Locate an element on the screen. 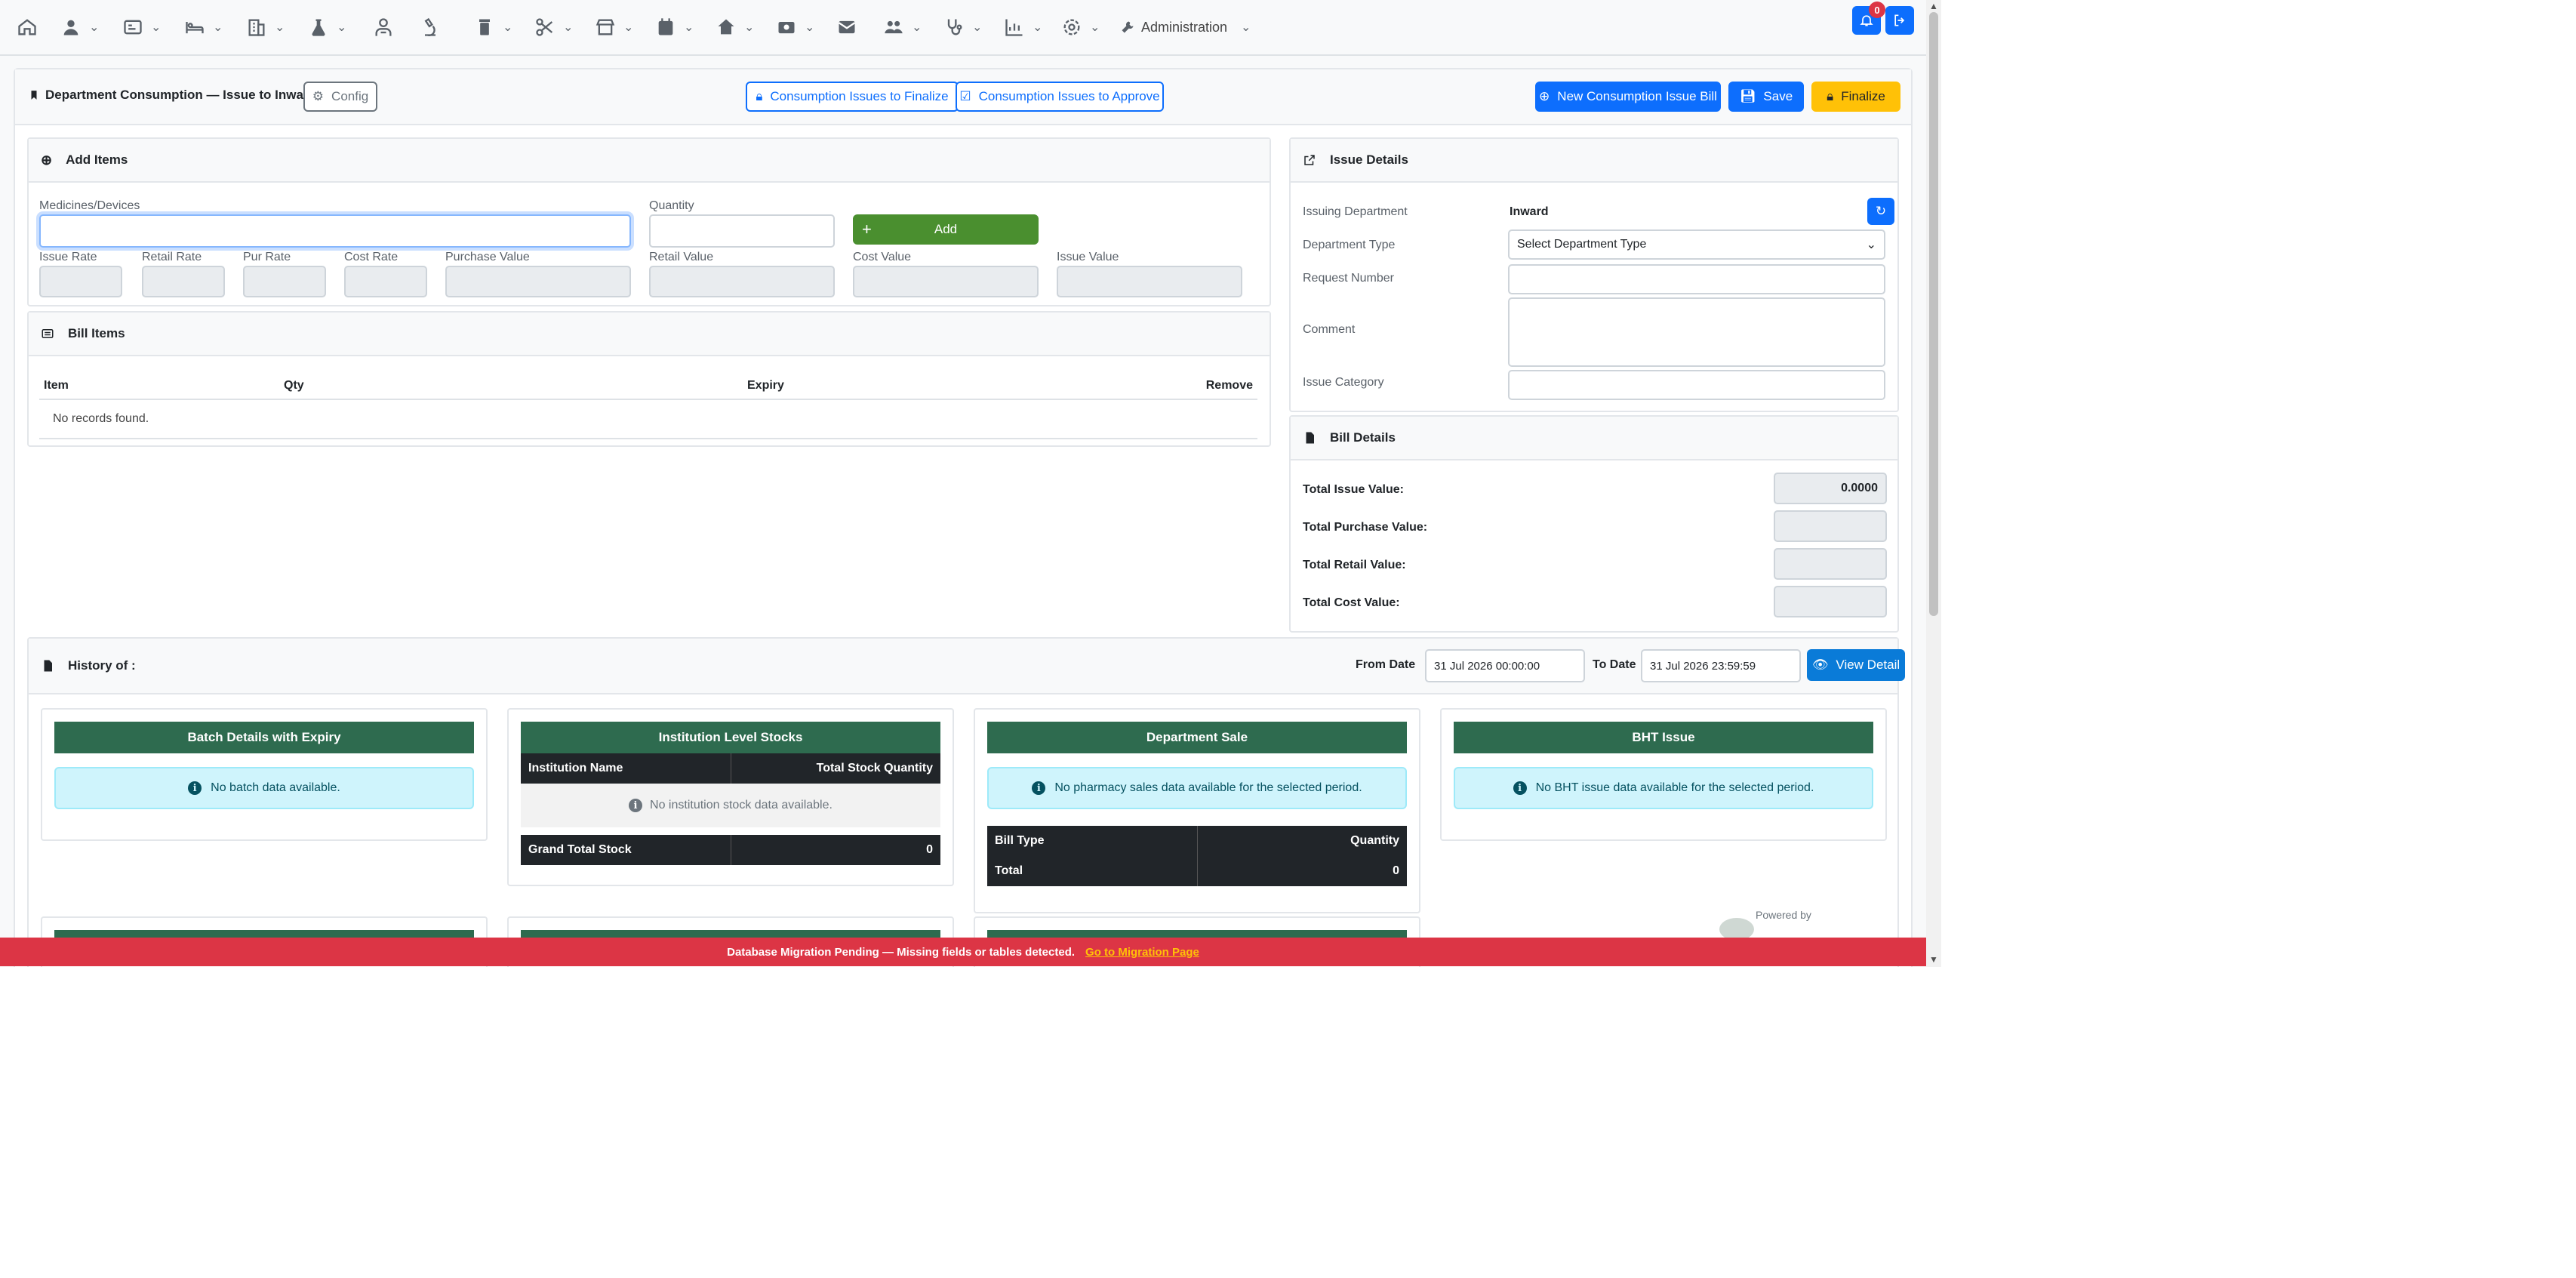 The image size is (2576, 1278). store-icon is located at coordinates (605, 27).